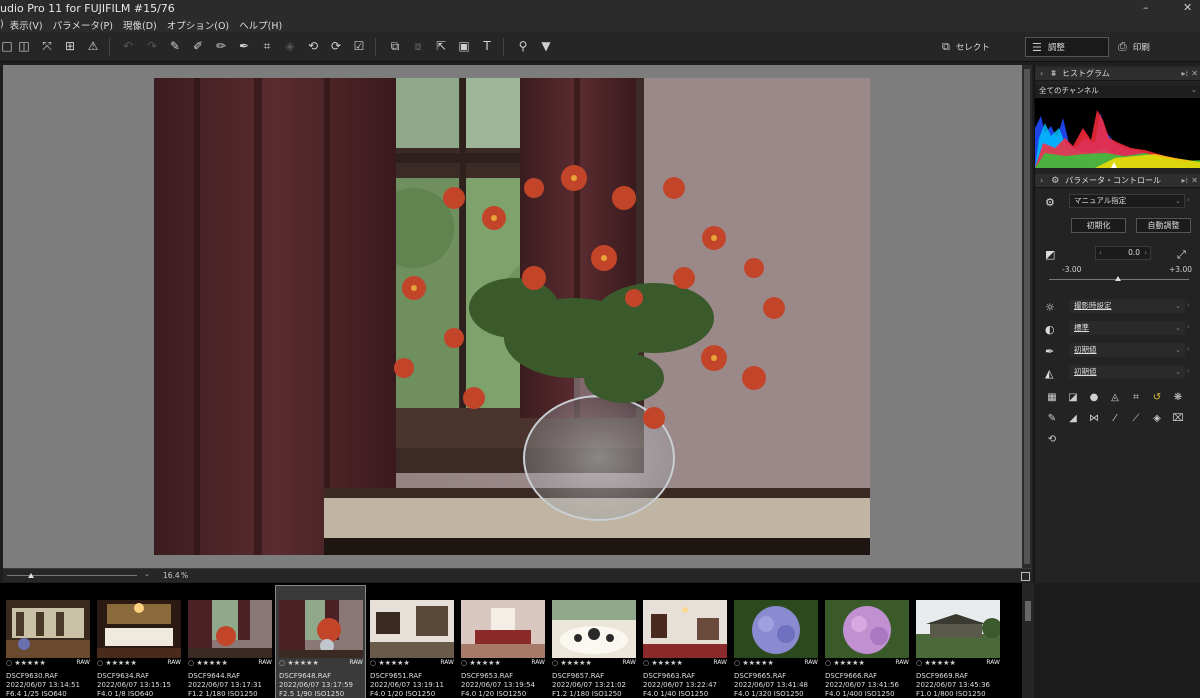 This screenshot has height=698, width=1200. What do you see at coordinates (1123, 253) in the screenshot?
I see `exposure-input: ‹ 0.0 ›` at bounding box center [1123, 253].